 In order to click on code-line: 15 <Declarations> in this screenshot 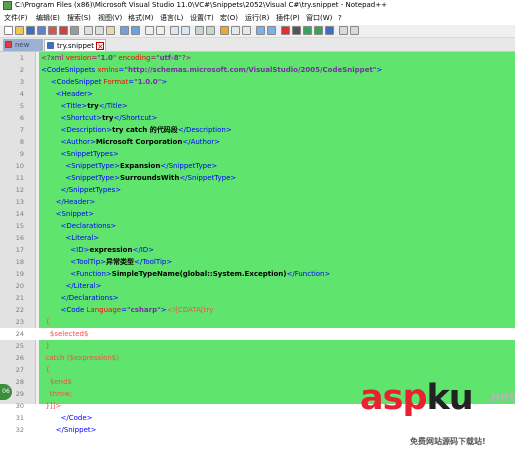, I will do `click(257, 226)`.